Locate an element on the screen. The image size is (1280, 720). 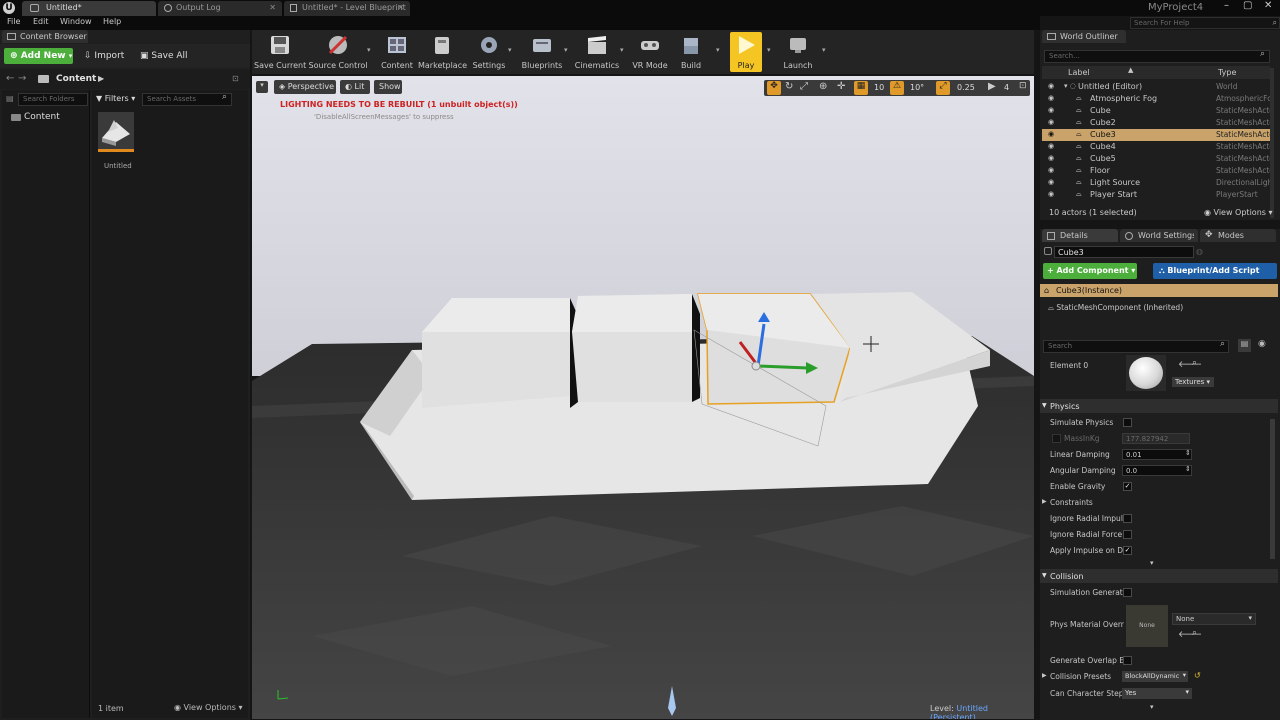
lit-button: ◐ Lit is located at coordinates (355, 87).